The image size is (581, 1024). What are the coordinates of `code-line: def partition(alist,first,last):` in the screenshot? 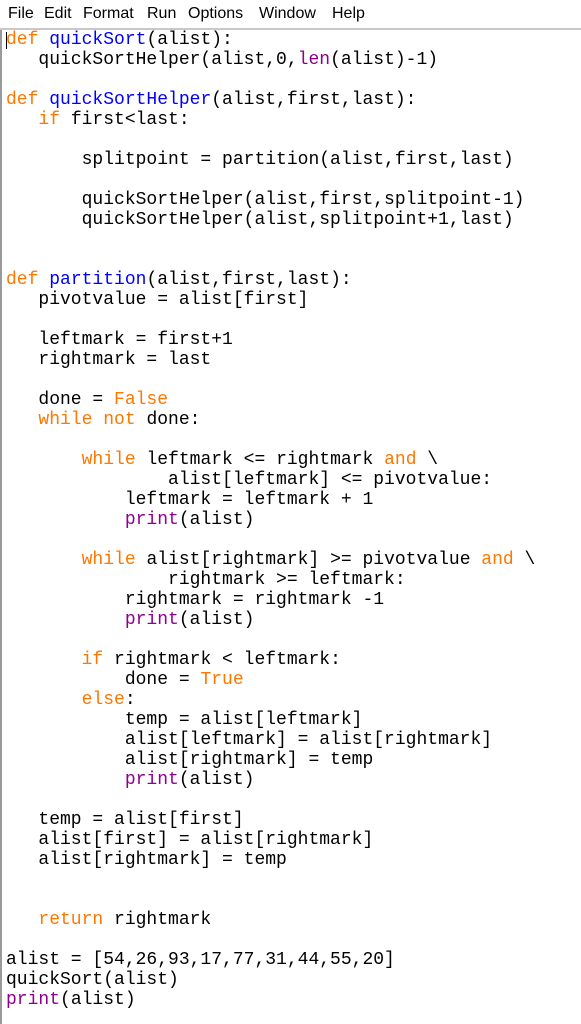 It's located at (270, 280).